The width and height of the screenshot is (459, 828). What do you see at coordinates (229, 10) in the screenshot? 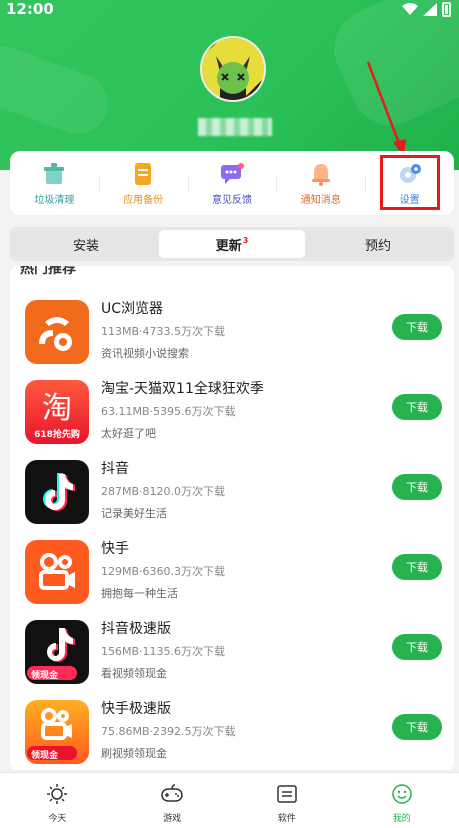
I see `status-bar: 12:00` at bounding box center [229, 10].